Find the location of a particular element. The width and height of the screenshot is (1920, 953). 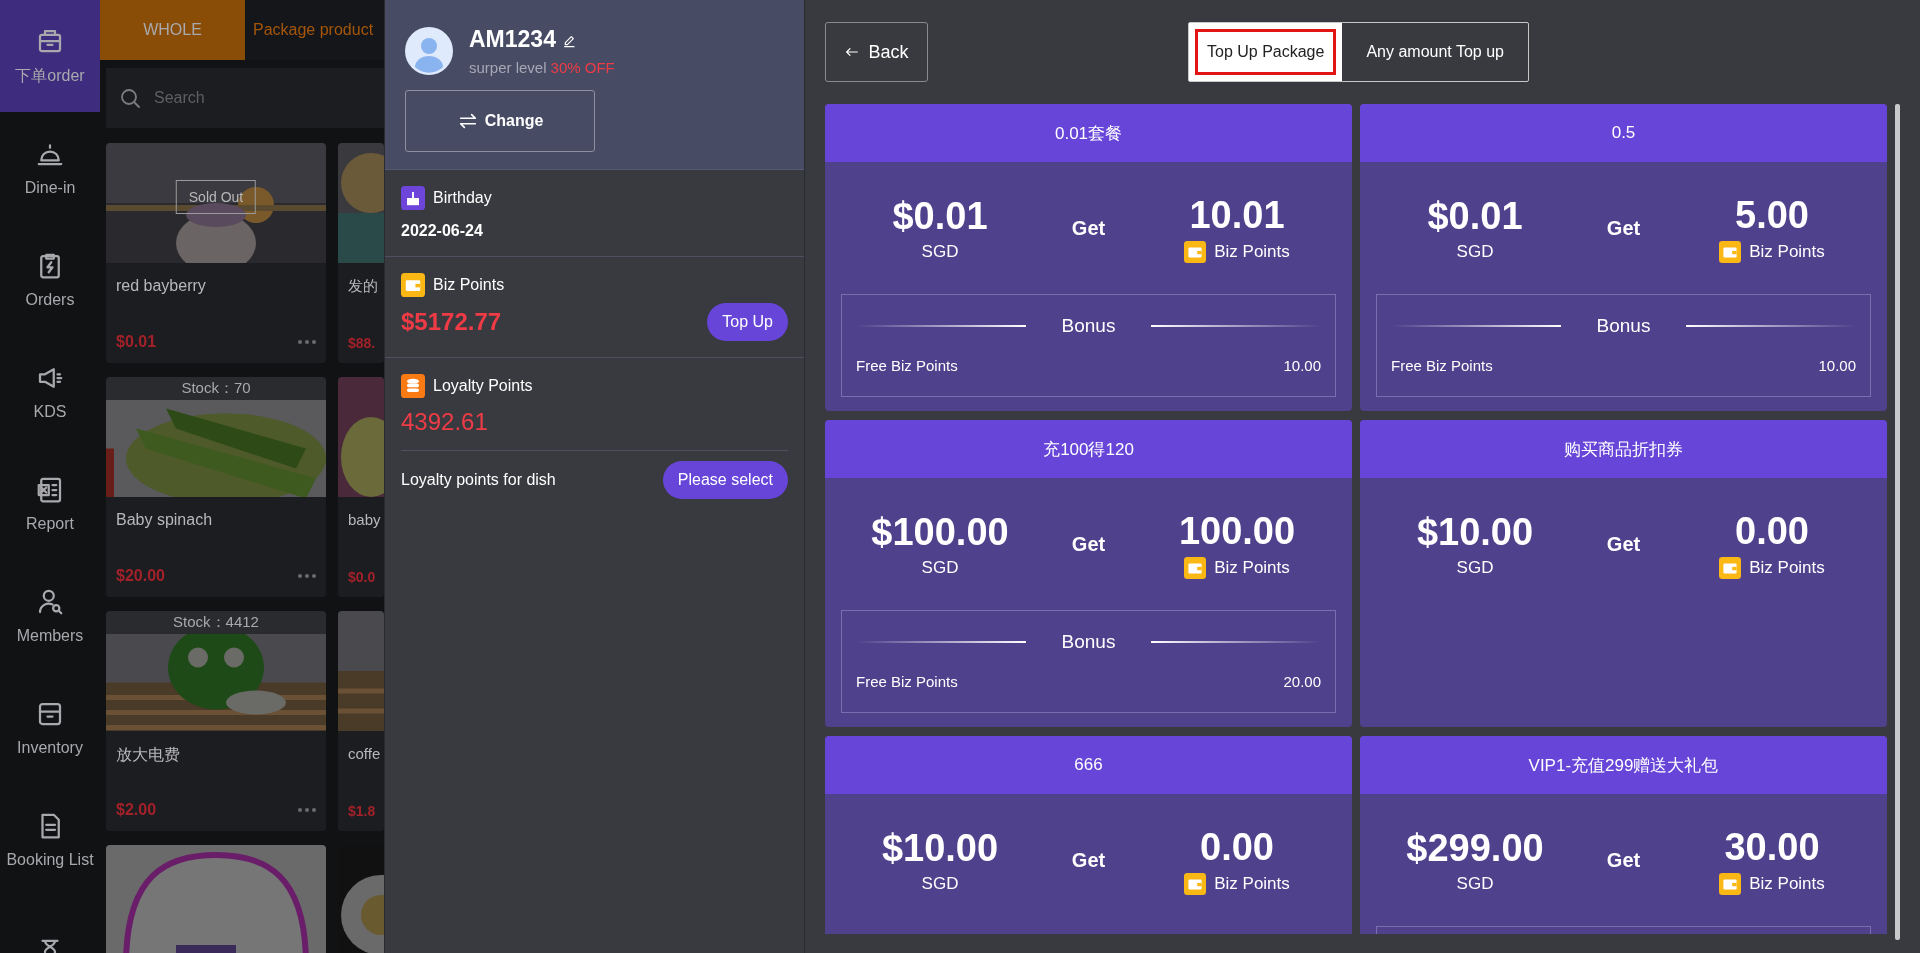

member-name: AM1234 is located at coordinates (512, 39).